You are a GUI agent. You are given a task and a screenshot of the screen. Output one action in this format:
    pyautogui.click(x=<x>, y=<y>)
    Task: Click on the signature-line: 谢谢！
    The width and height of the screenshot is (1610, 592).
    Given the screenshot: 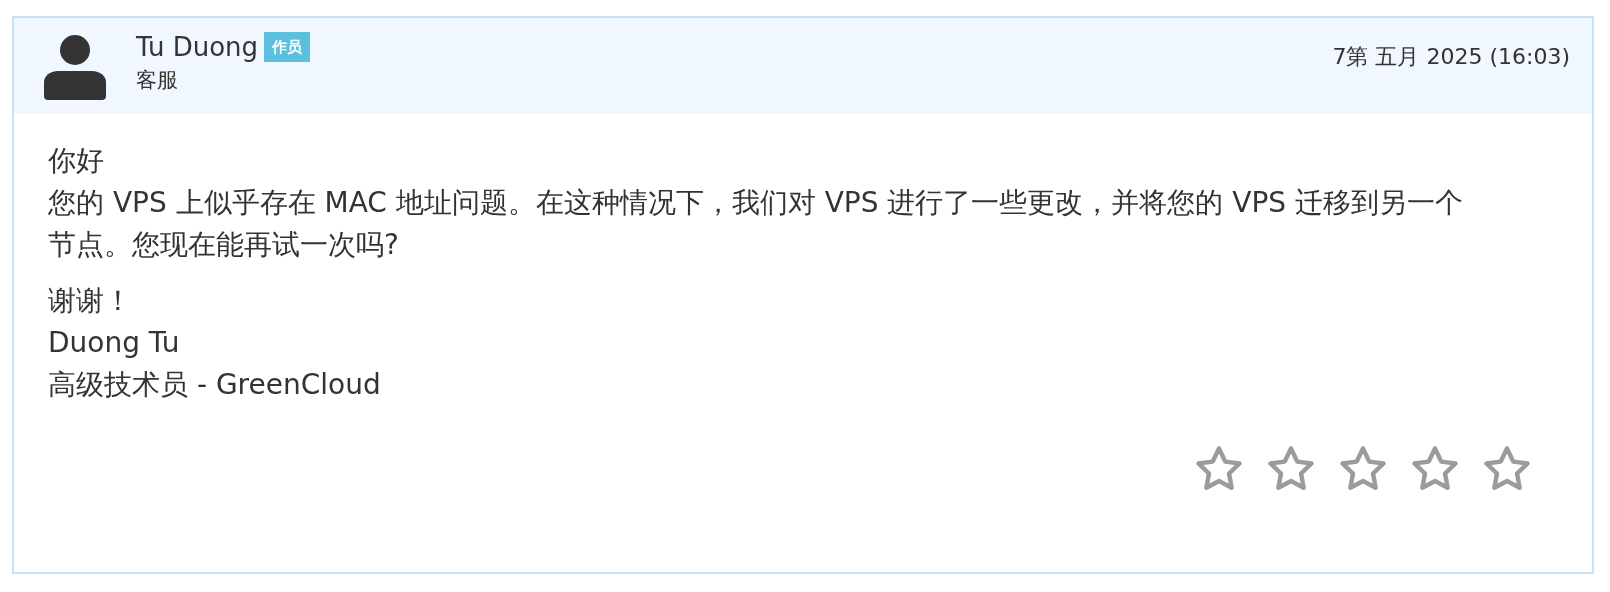 What is the action you would take?
    pyautogui.click(x=90, y=301)
    